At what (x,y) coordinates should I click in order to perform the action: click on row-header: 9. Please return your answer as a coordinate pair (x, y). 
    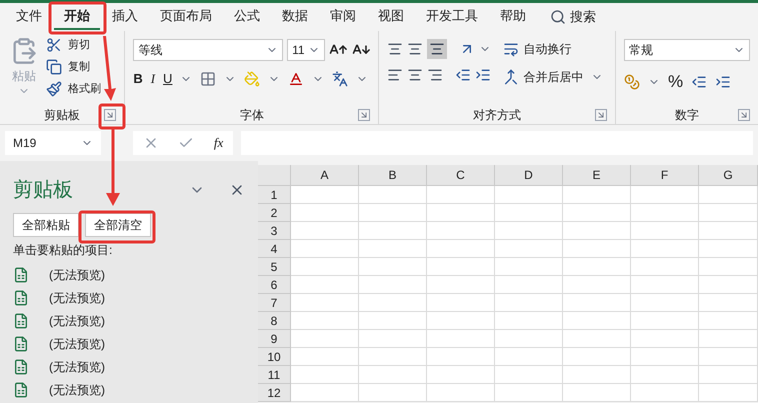
    Looking at the image, I should click on (274, 339).